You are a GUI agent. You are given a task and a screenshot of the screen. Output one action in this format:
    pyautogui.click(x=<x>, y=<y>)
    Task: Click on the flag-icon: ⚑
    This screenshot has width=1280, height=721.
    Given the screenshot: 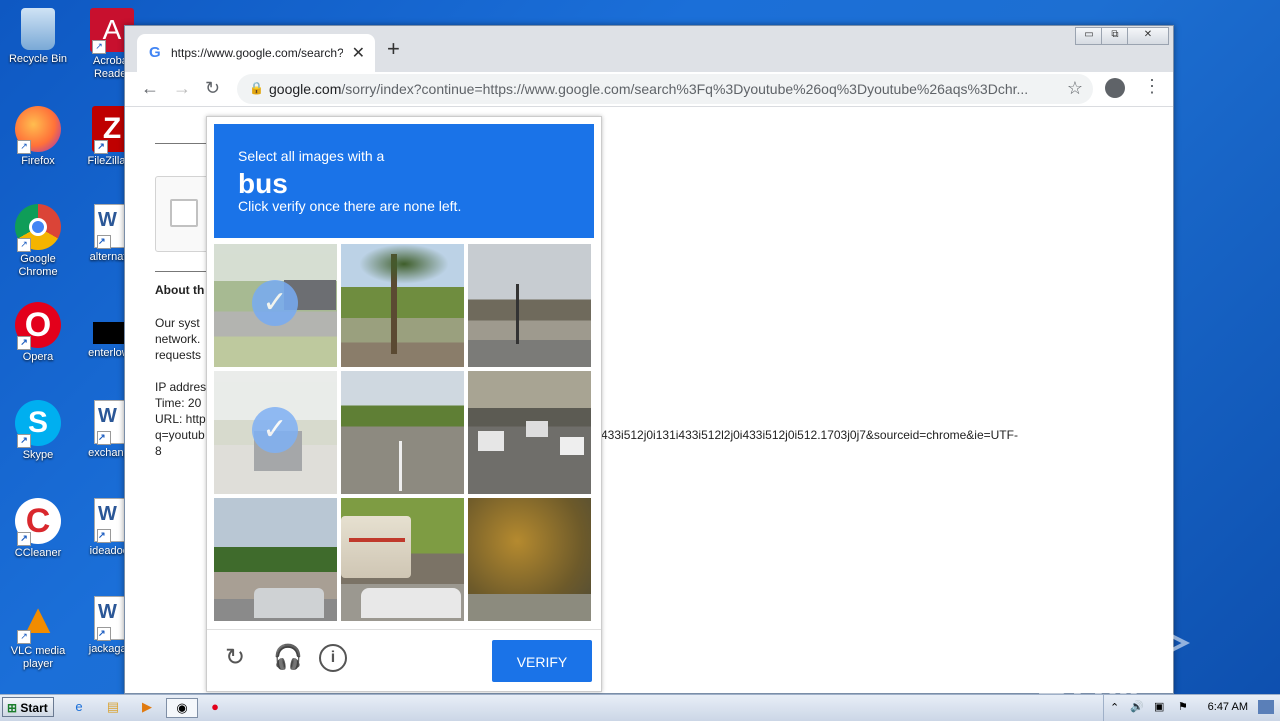 What is the action you would take?
    pyautogui.click(x=1183, y=706)
    